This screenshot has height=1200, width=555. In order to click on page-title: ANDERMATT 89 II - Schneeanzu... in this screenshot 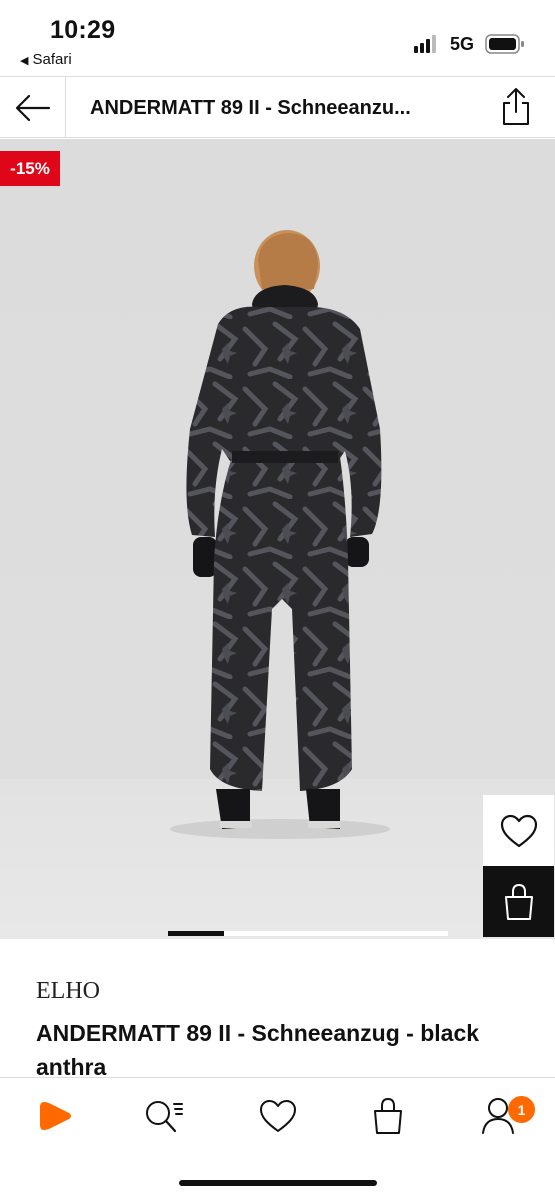, I will do `click(250, 108)`.